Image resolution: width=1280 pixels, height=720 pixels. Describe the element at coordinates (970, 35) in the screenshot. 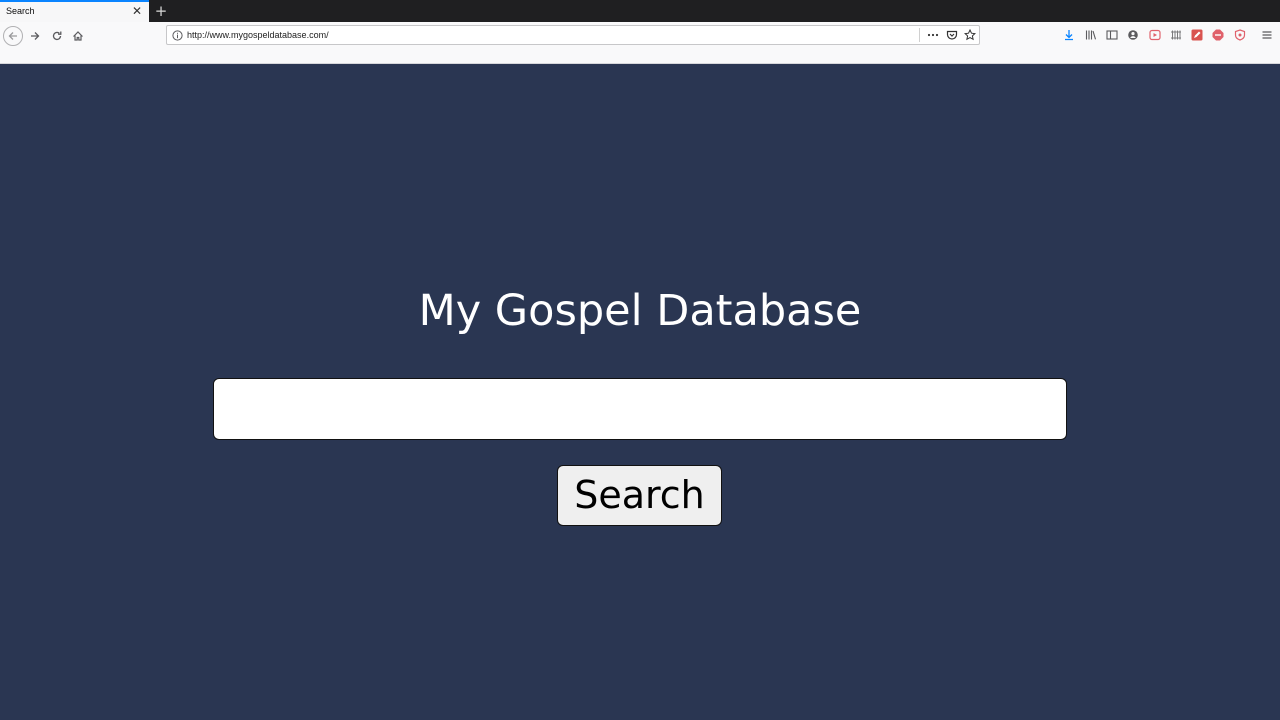

I see `star-icon` at that location.